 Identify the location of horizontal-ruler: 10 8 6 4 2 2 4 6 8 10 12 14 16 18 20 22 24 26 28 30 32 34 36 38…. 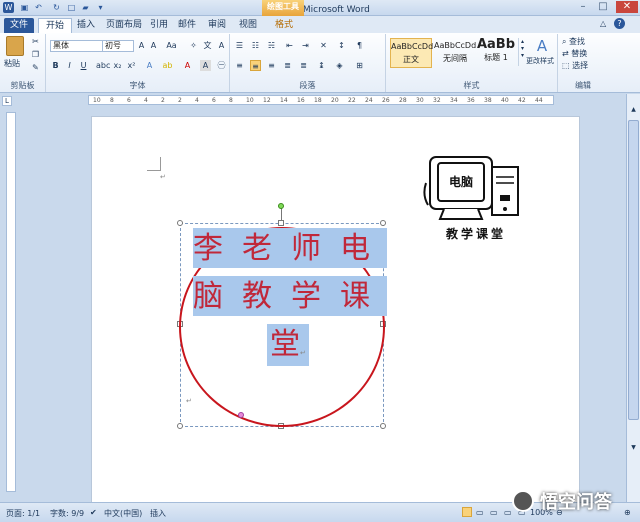
(321, 100).